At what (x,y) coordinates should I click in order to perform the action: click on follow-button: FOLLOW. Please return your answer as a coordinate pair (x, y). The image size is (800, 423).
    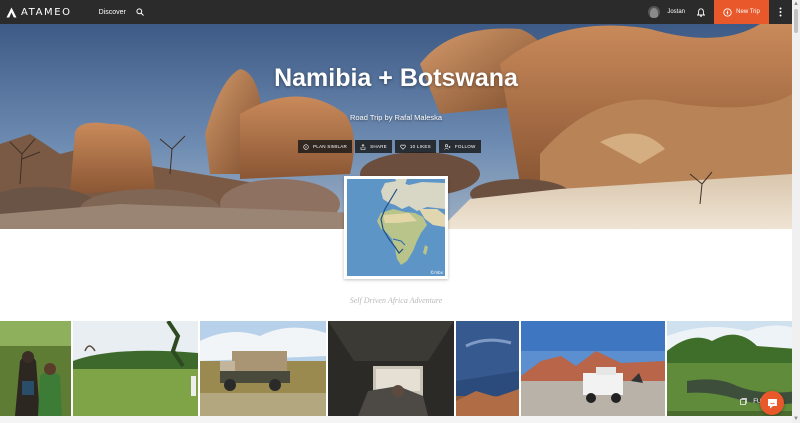
    Looking at the image, I should click on (459, 146).